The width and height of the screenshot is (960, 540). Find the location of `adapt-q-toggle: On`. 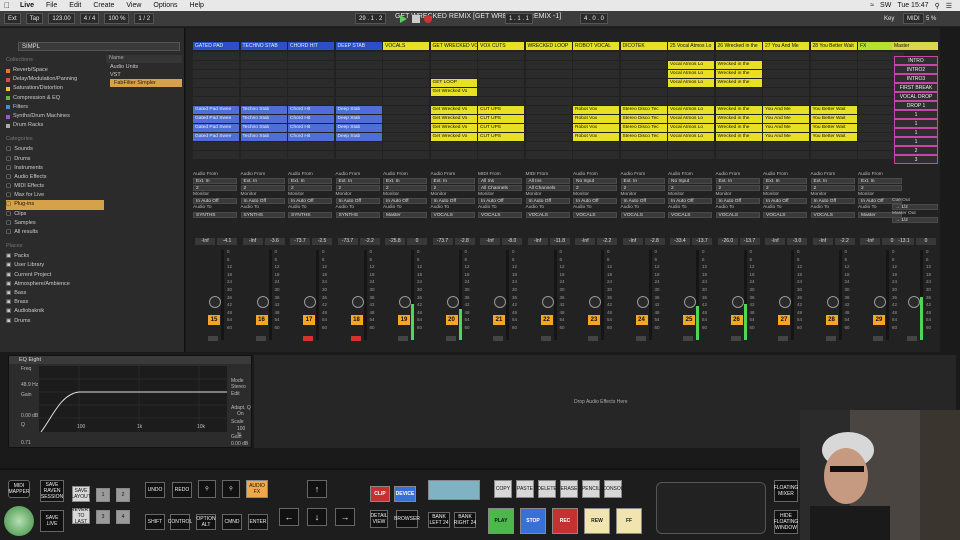

adapt-q-toggle: On is located at coordinates (240, 414).